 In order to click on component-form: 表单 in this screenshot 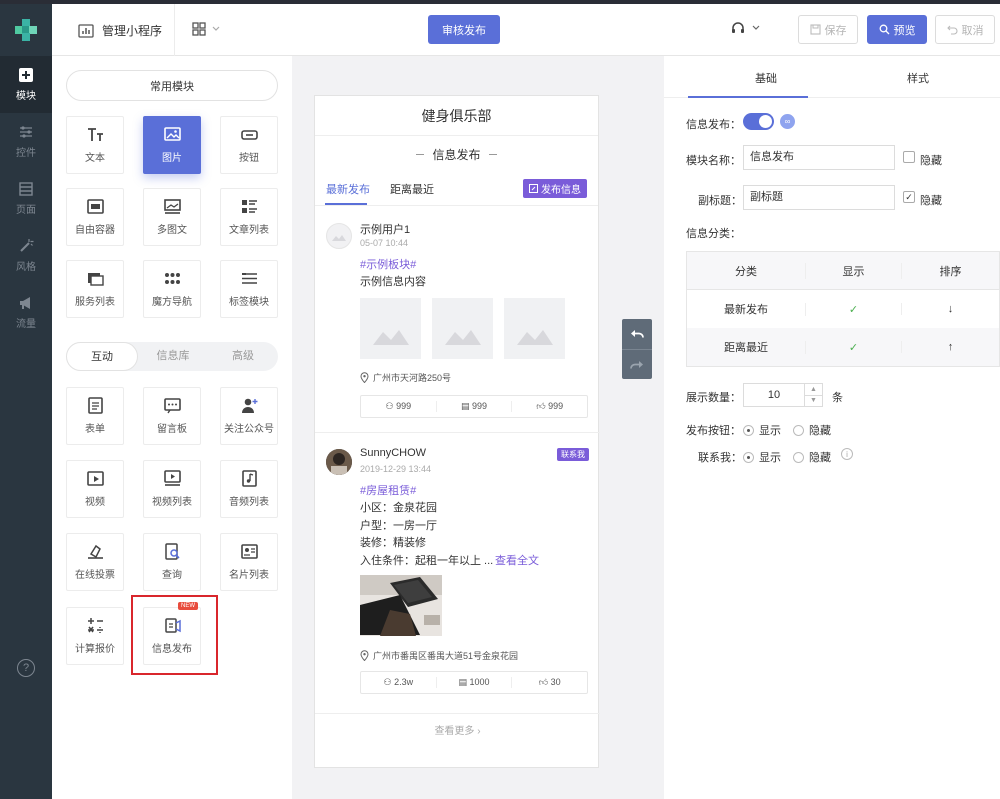, I will do `click(95, 416)`.